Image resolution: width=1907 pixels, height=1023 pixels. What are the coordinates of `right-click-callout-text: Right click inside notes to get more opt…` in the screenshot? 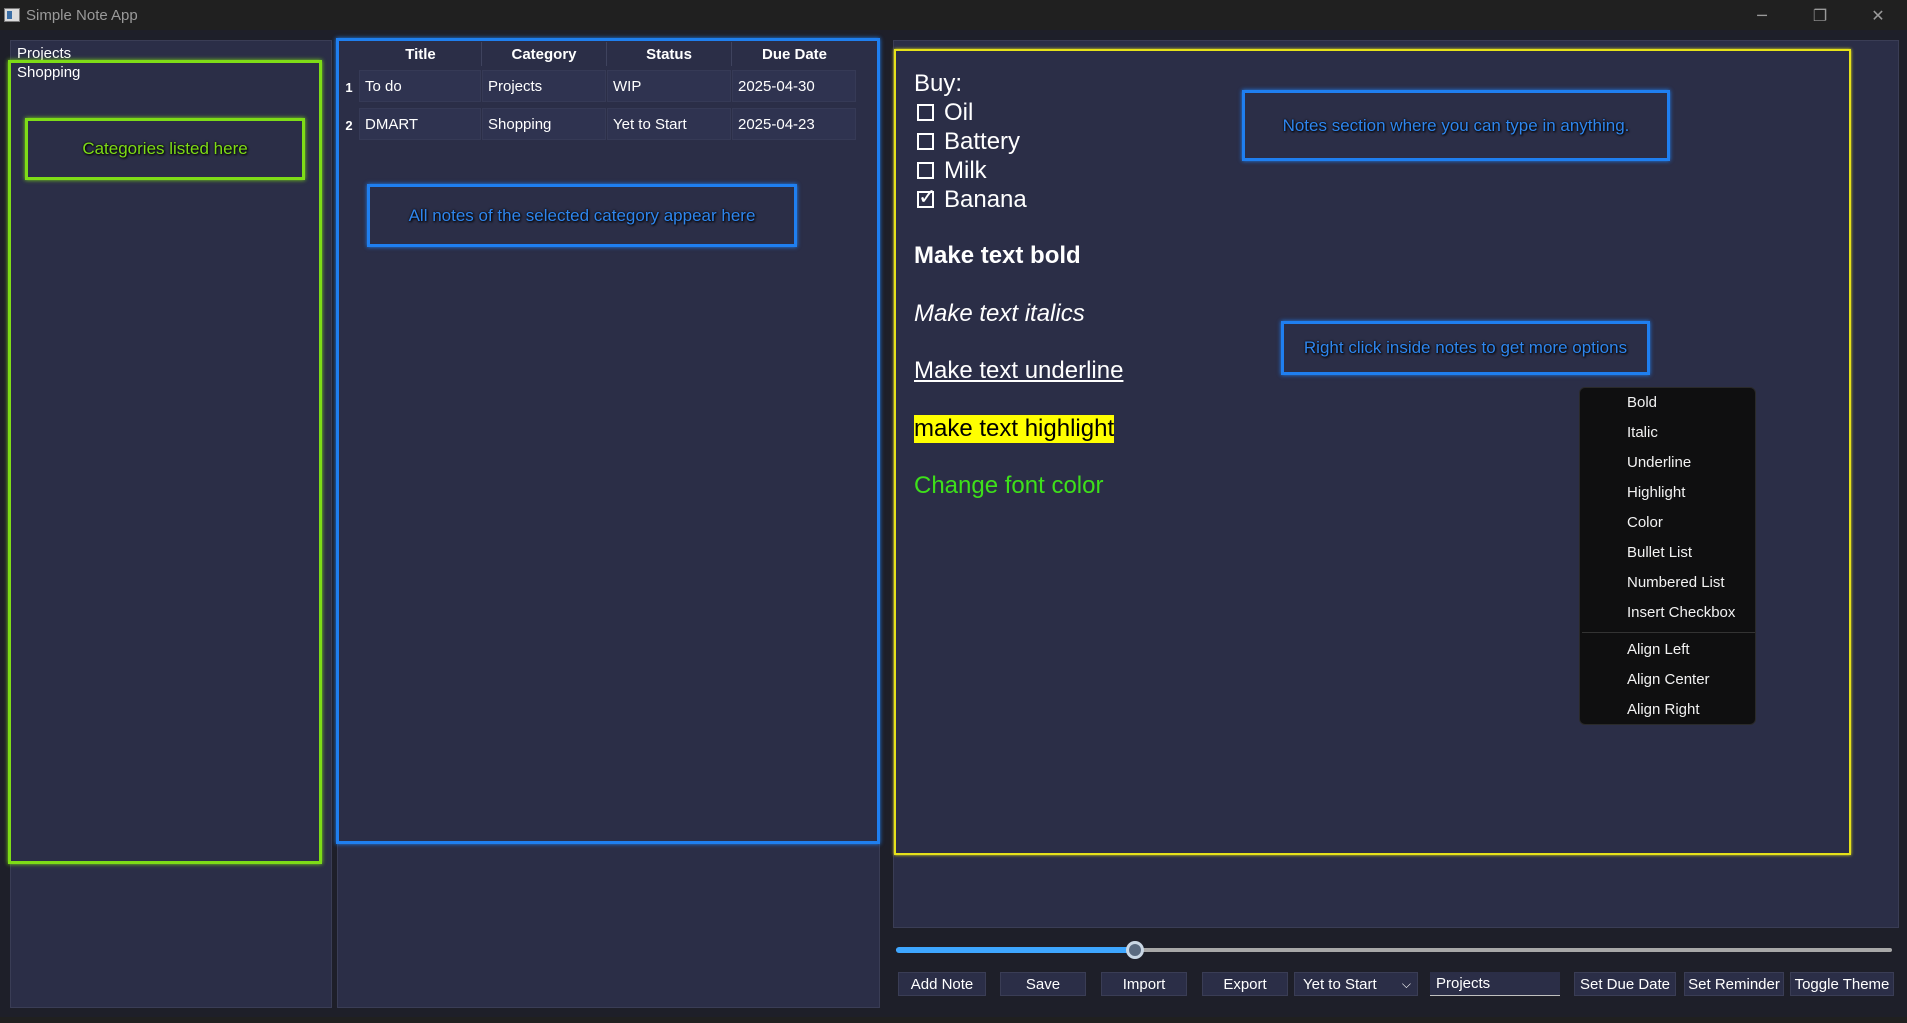 It's located at (1465, 347).